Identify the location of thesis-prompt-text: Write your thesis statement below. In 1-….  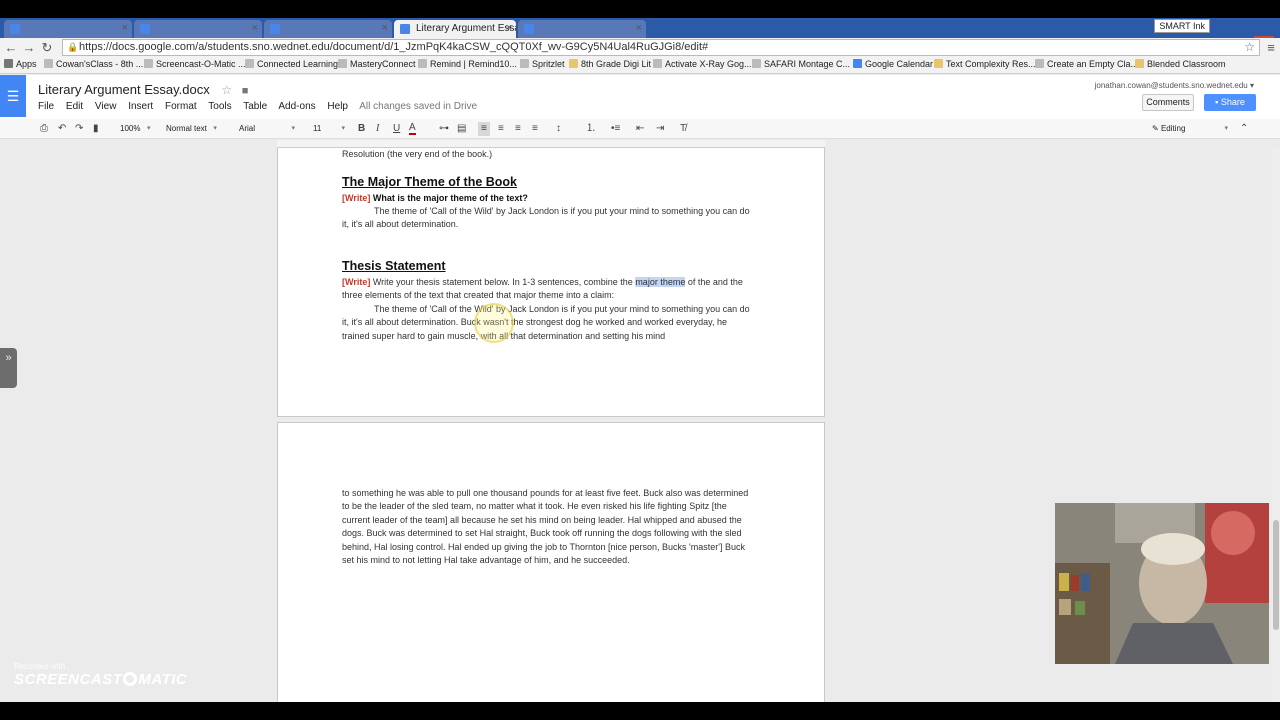
(503, 282).